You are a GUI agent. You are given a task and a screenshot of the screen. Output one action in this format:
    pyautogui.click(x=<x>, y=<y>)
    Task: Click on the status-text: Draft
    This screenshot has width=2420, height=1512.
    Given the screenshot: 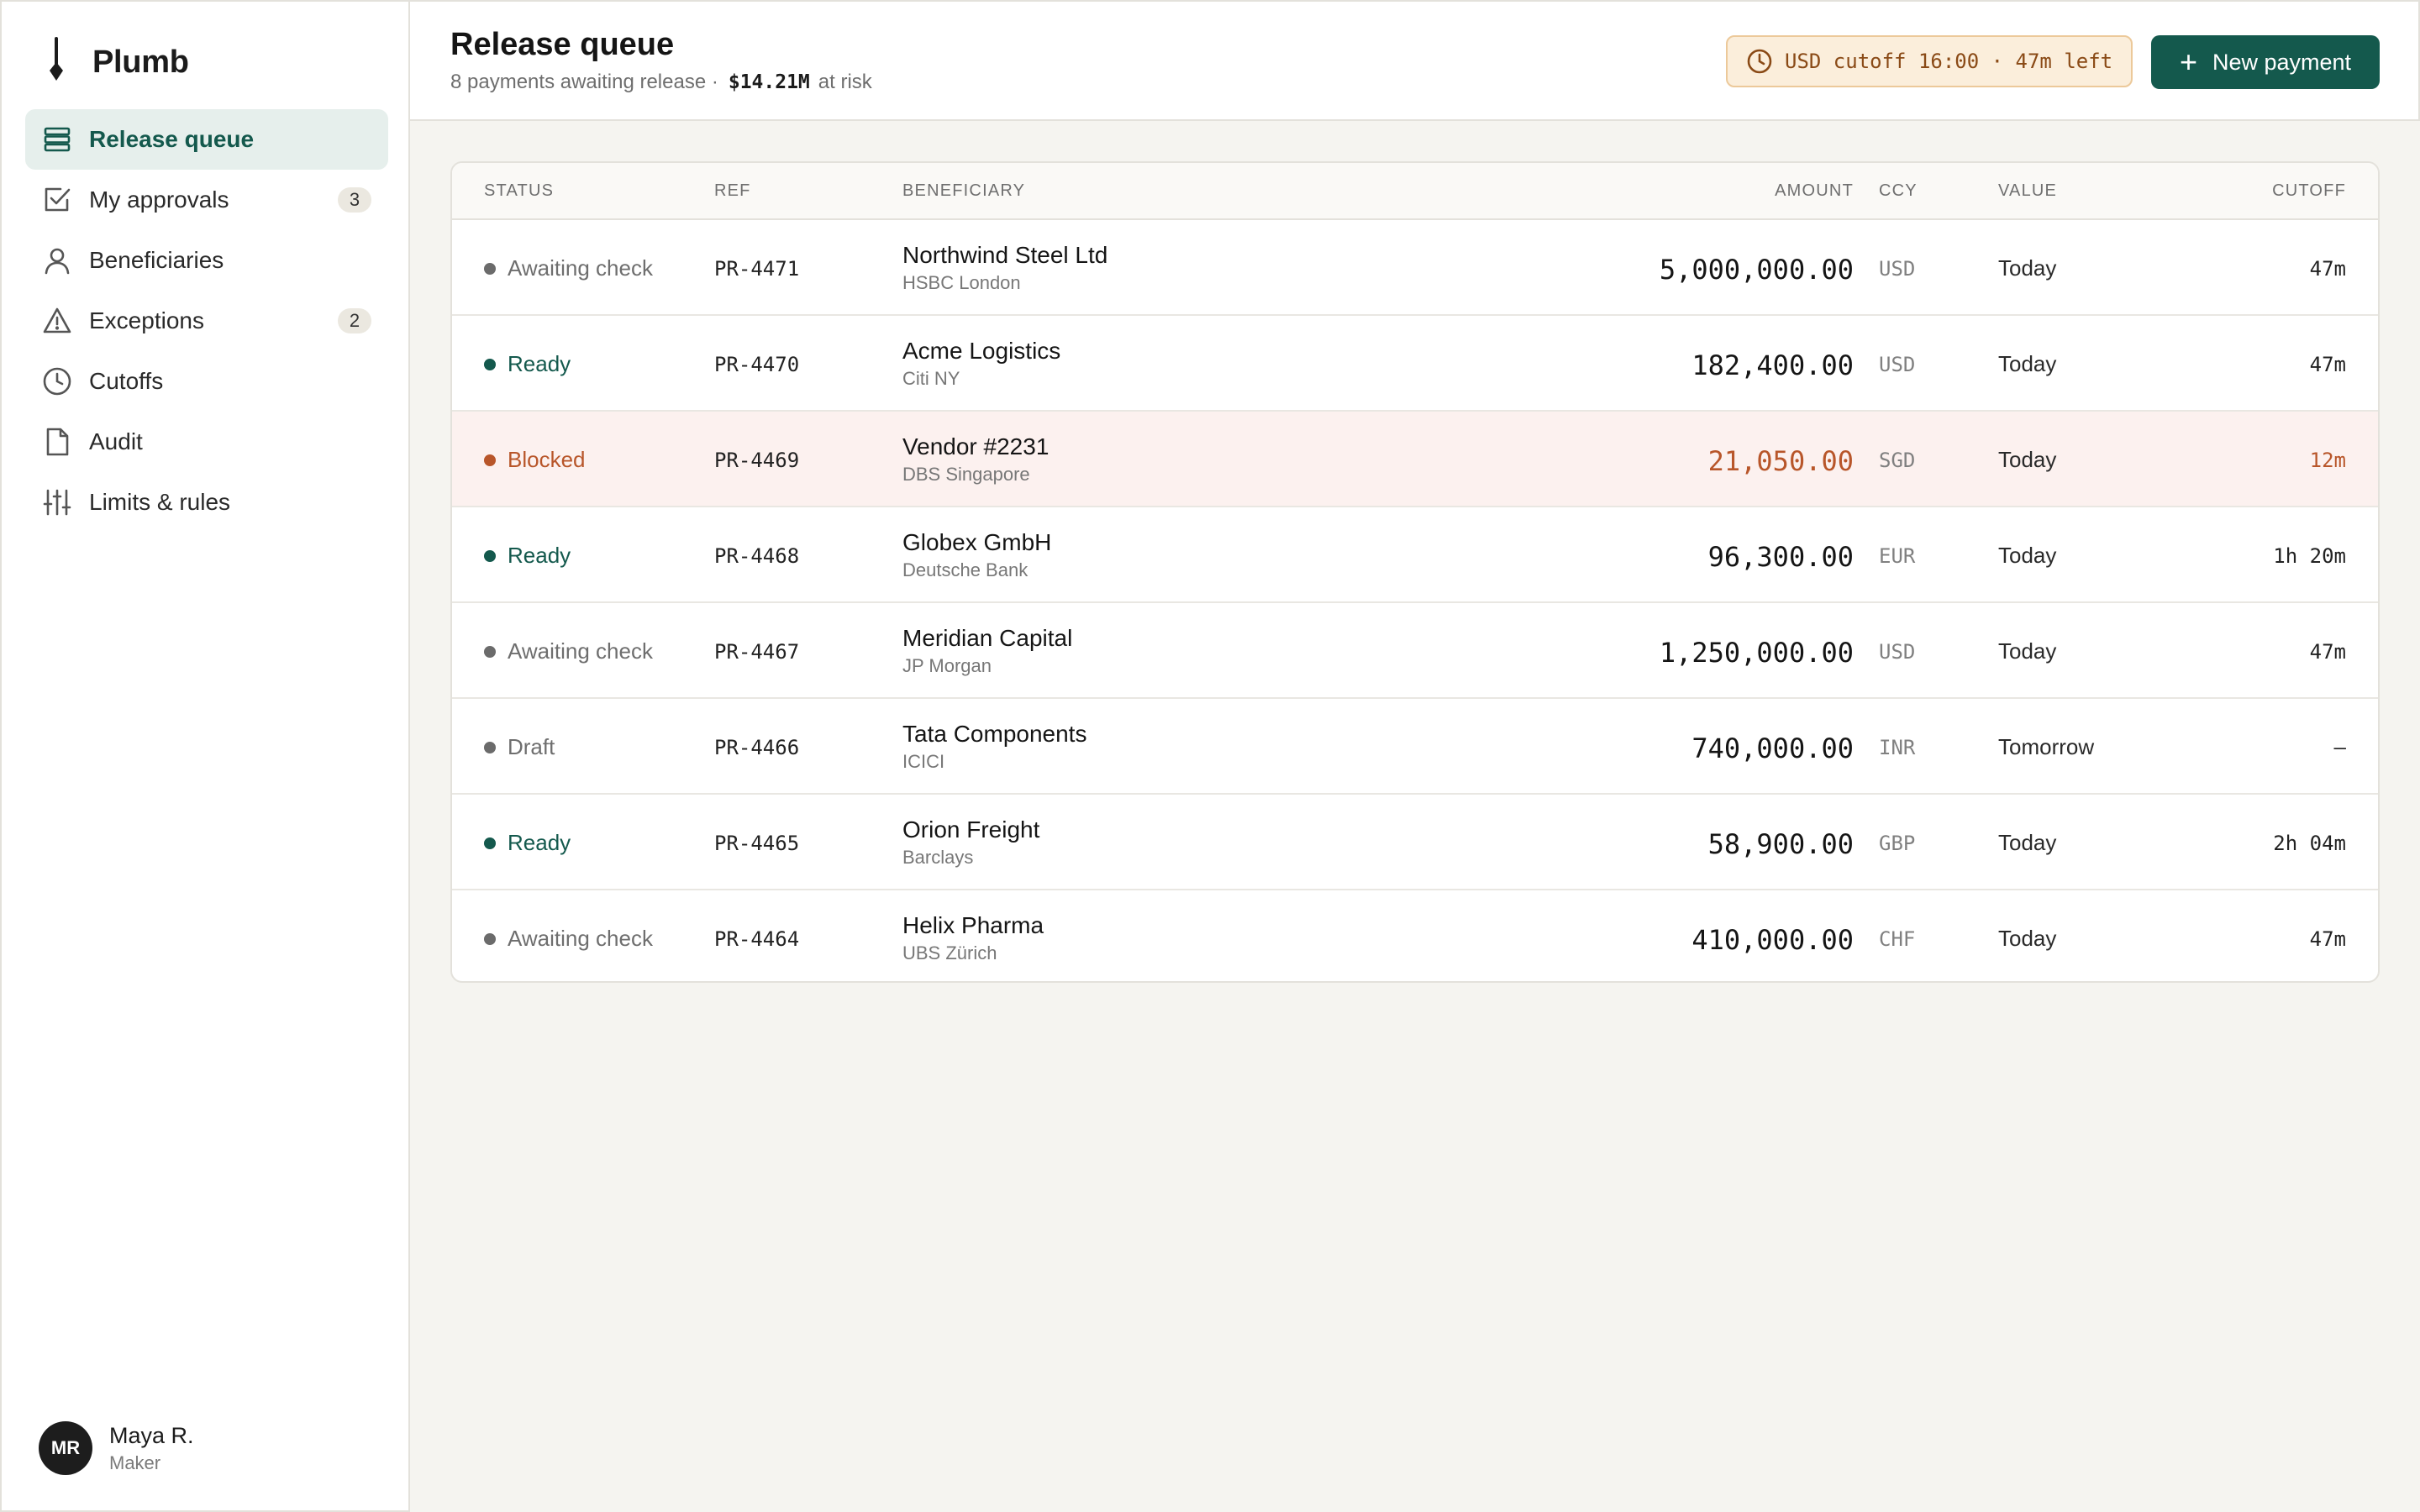 What is the action you would take?
    pyautogui.click(x=531, y=746)
    